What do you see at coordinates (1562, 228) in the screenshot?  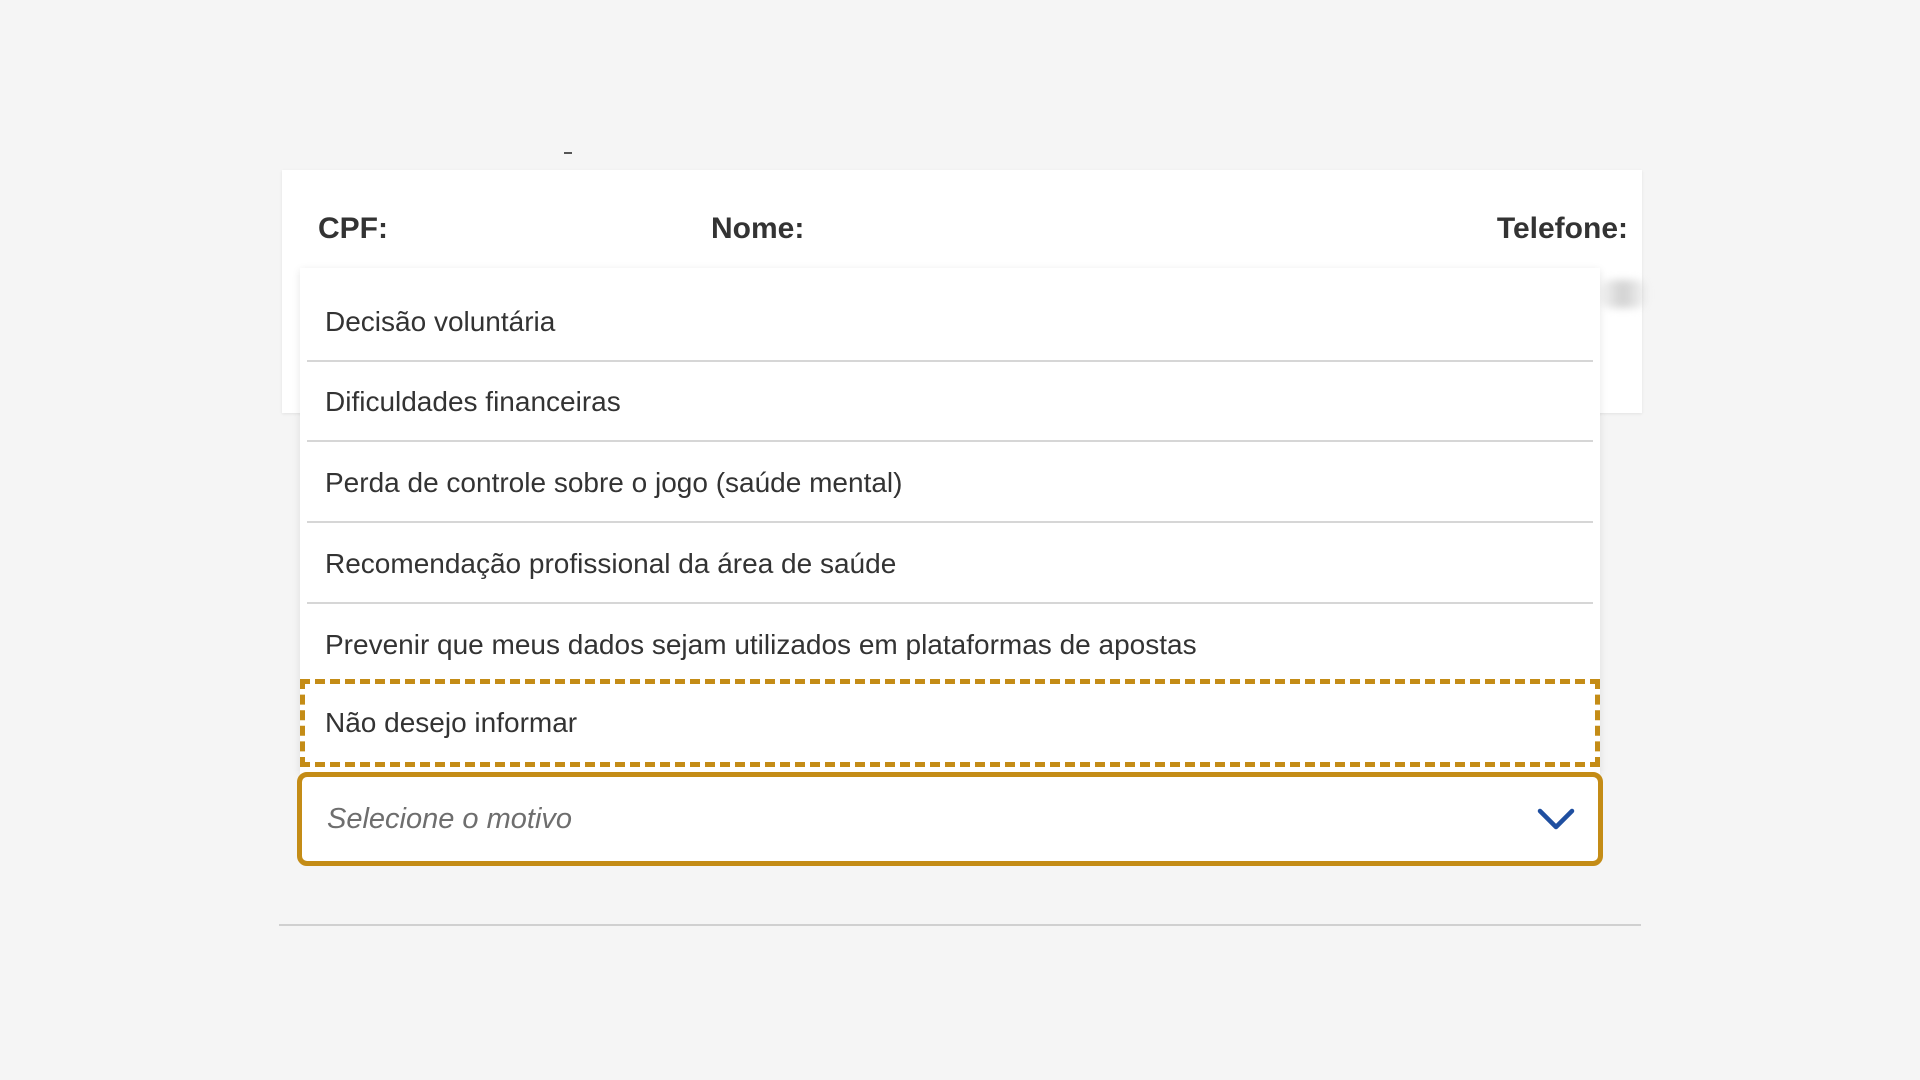 I see `telefone-label: Telefone:` at bounding box center [1562, 228].